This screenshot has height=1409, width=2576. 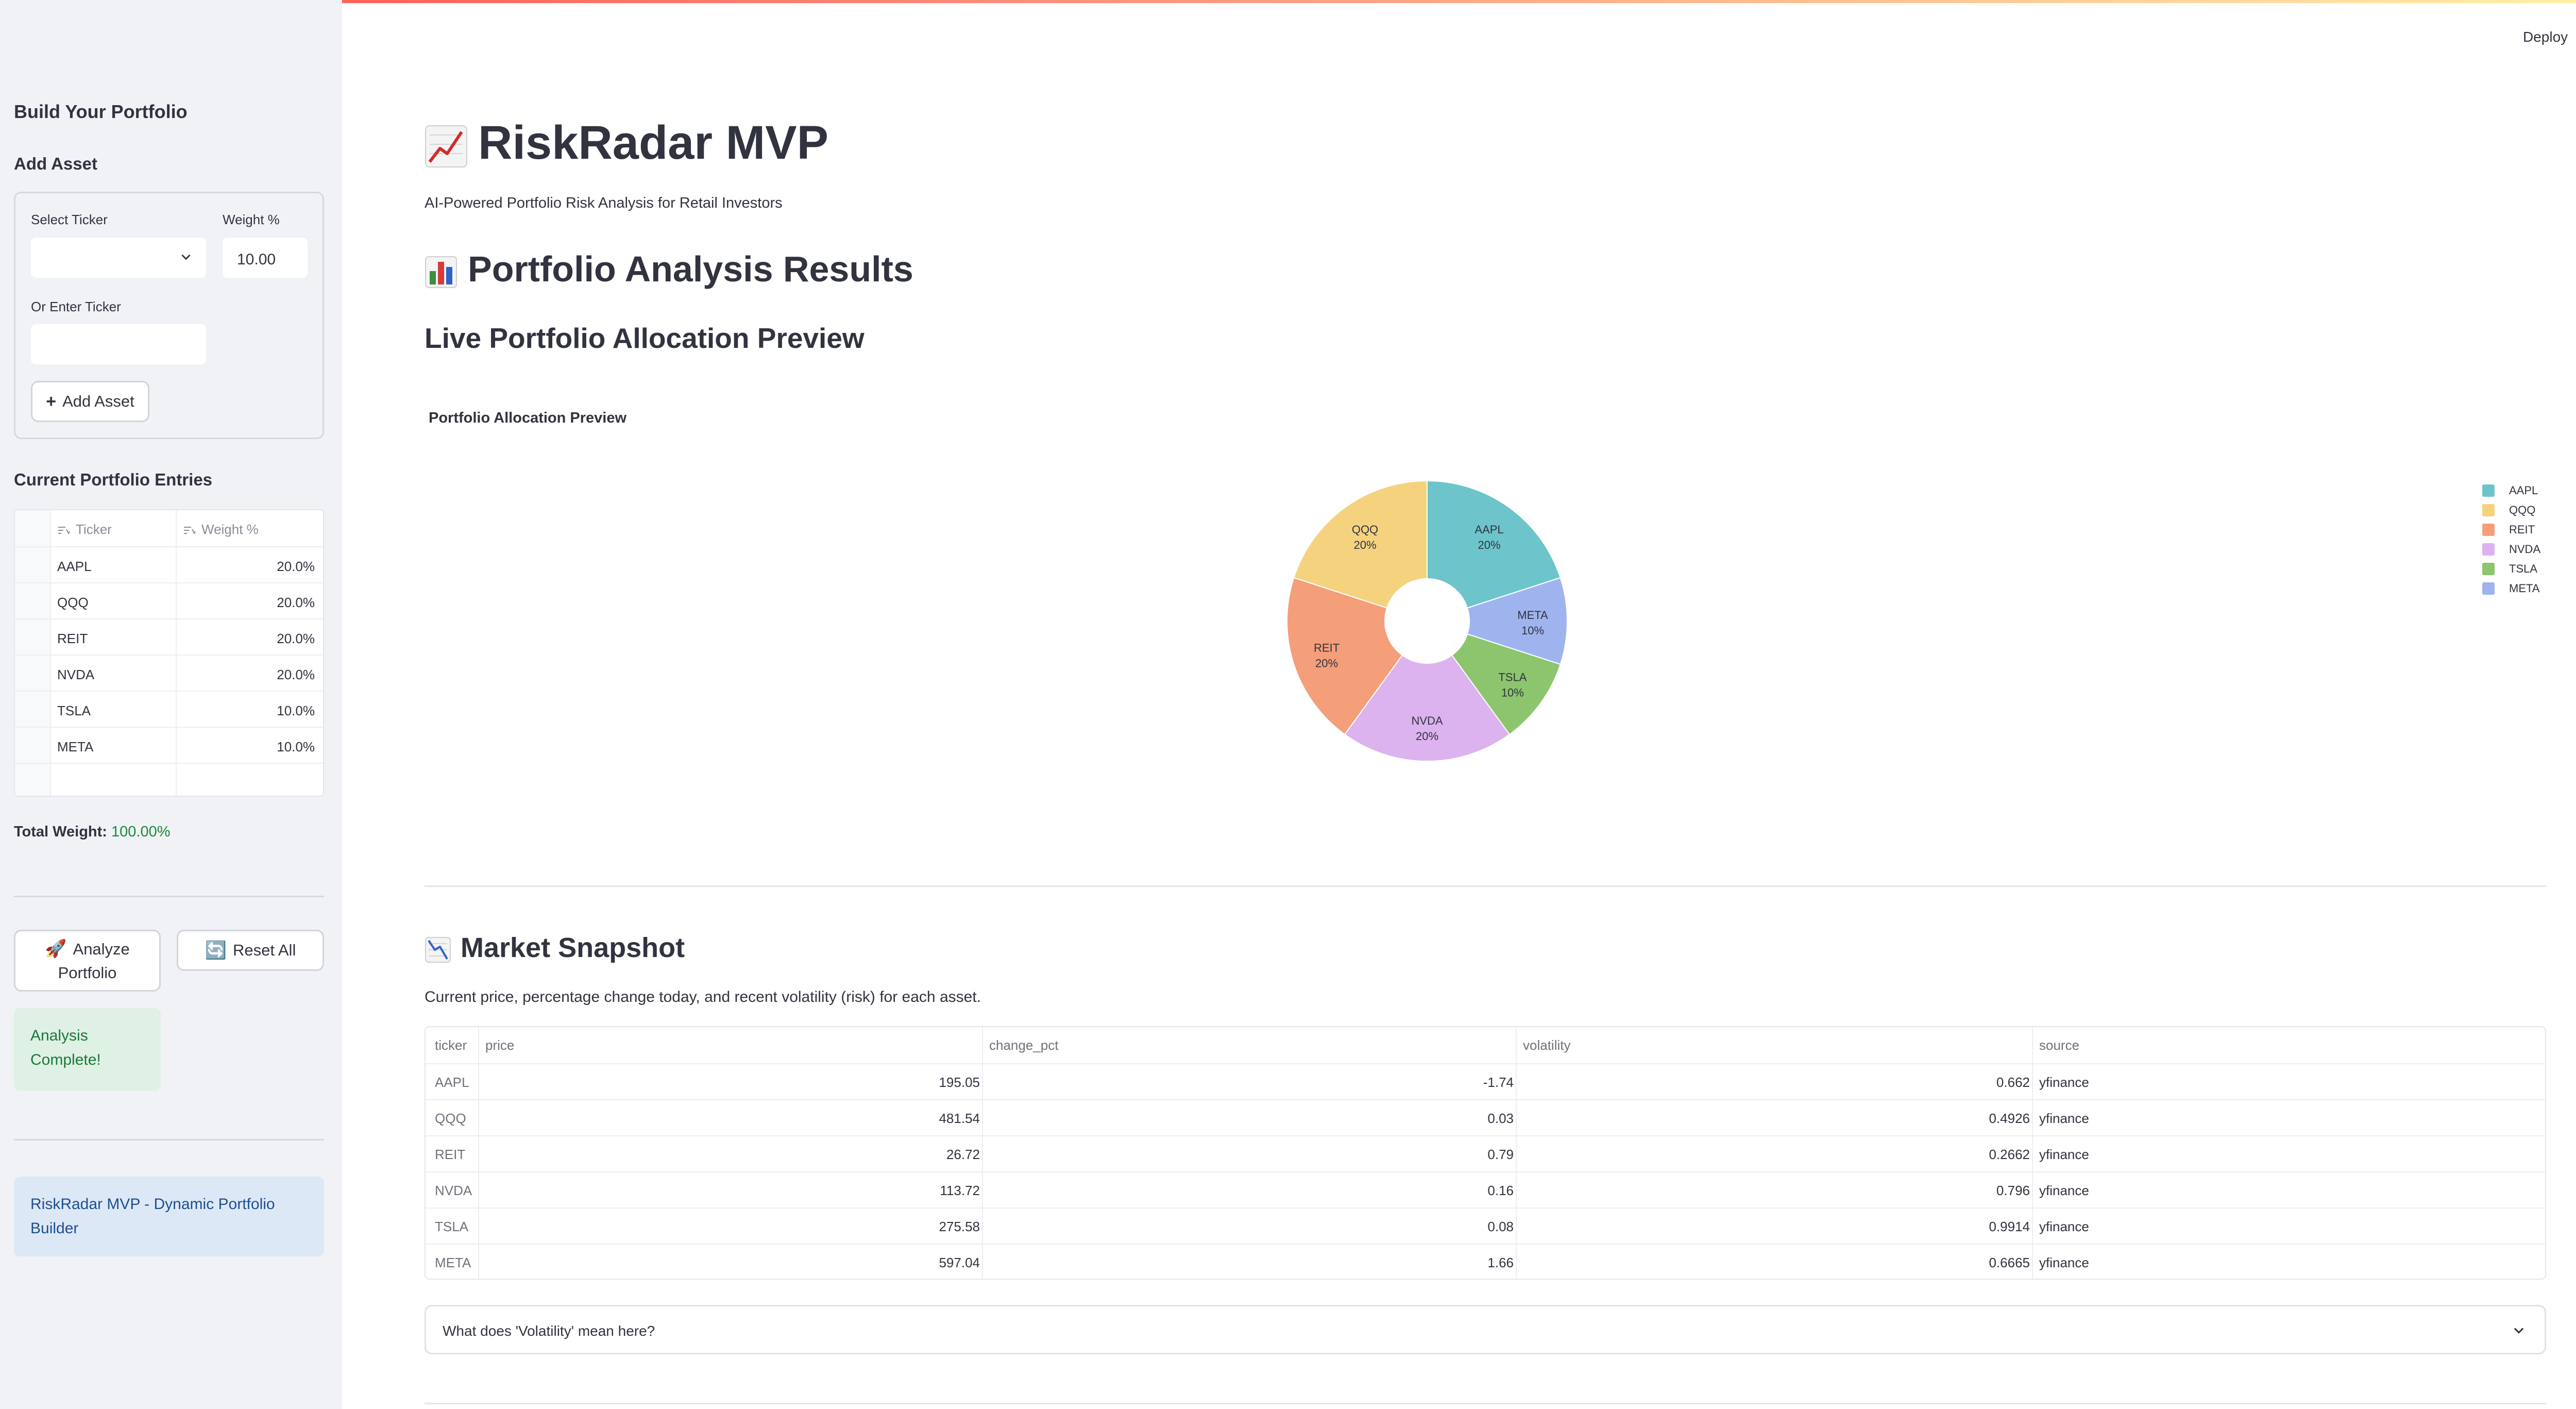 What do you see at coordinates (1500, 1155) in the screenshot?
I see `change-pct-cell: 0.79` at bounding box center [1500, 1155].